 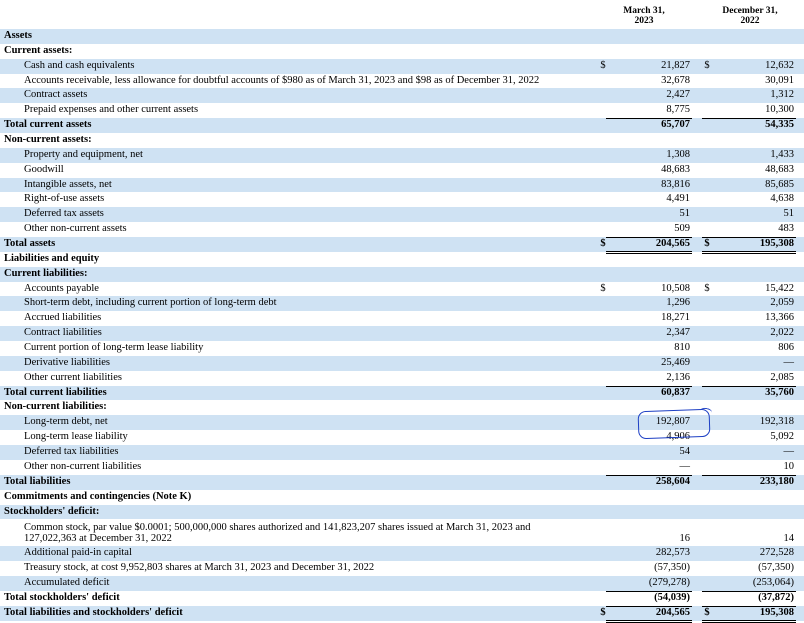 What do you see at coordinates (38, 50) in the screenshot?
I see `row-label: Current assets:` at bounding box center [38, 50].